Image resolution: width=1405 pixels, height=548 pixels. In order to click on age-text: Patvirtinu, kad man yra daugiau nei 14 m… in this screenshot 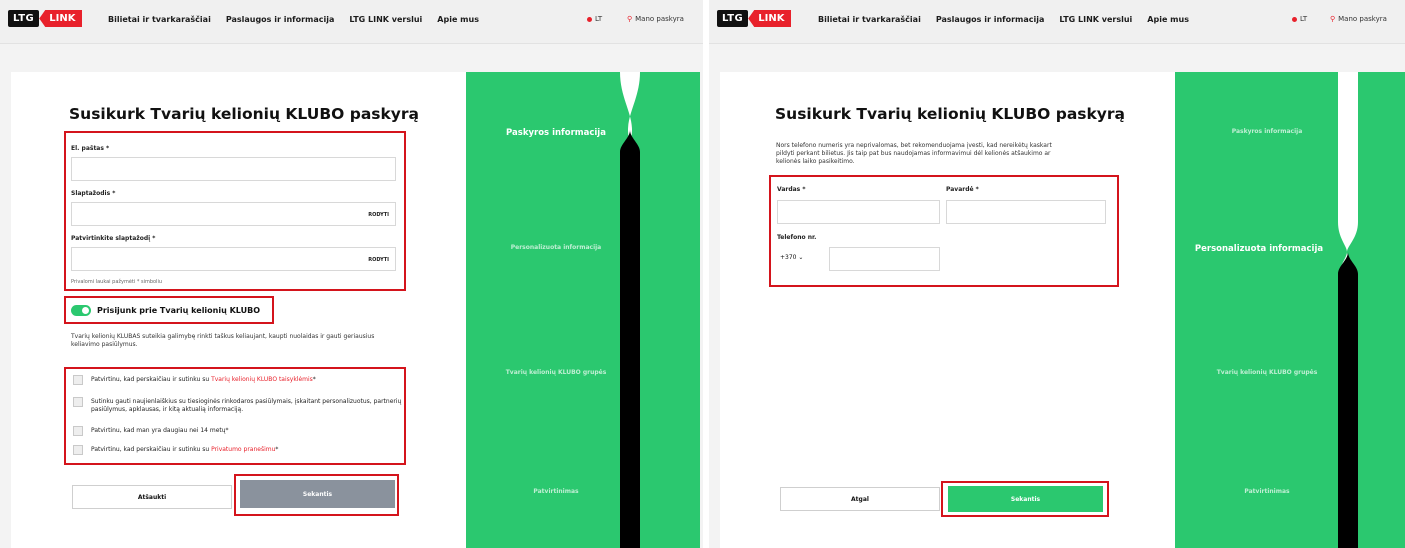, I will do `click(160, 430)`.